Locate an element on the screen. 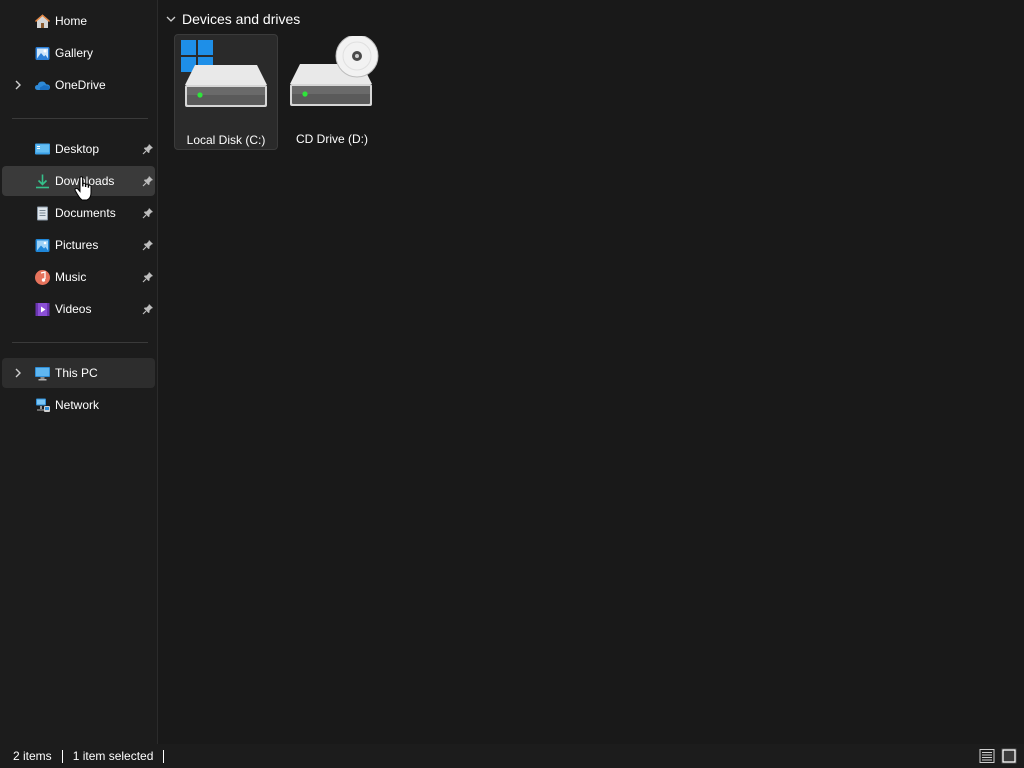 This screenshot has height=768, width=1024. sidebar-item-label: Pictures is located at coordinates (77, 245).